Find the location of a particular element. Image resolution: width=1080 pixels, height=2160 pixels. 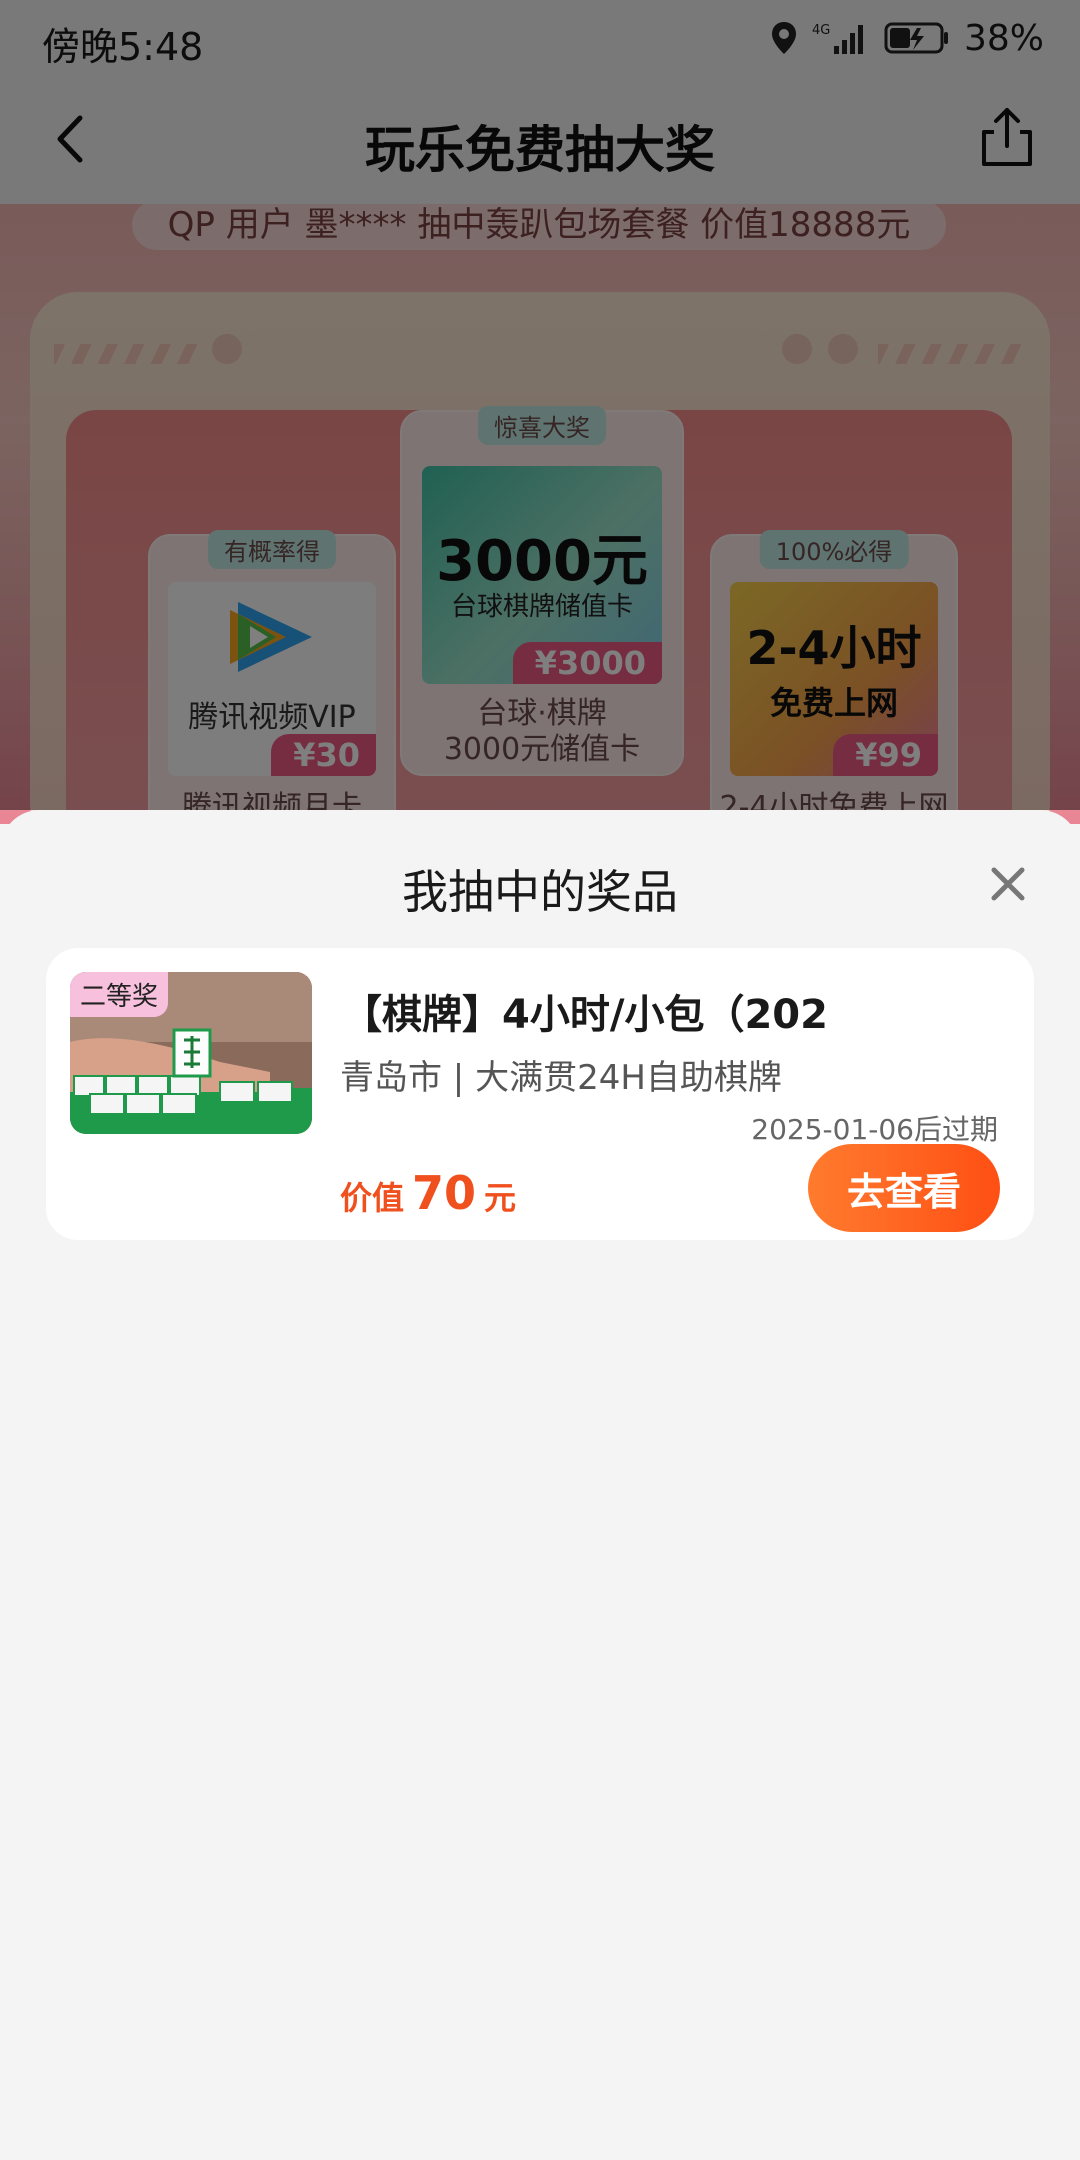

prize-thumbnail: 二等奖 is located at coordinates (191, 1053).